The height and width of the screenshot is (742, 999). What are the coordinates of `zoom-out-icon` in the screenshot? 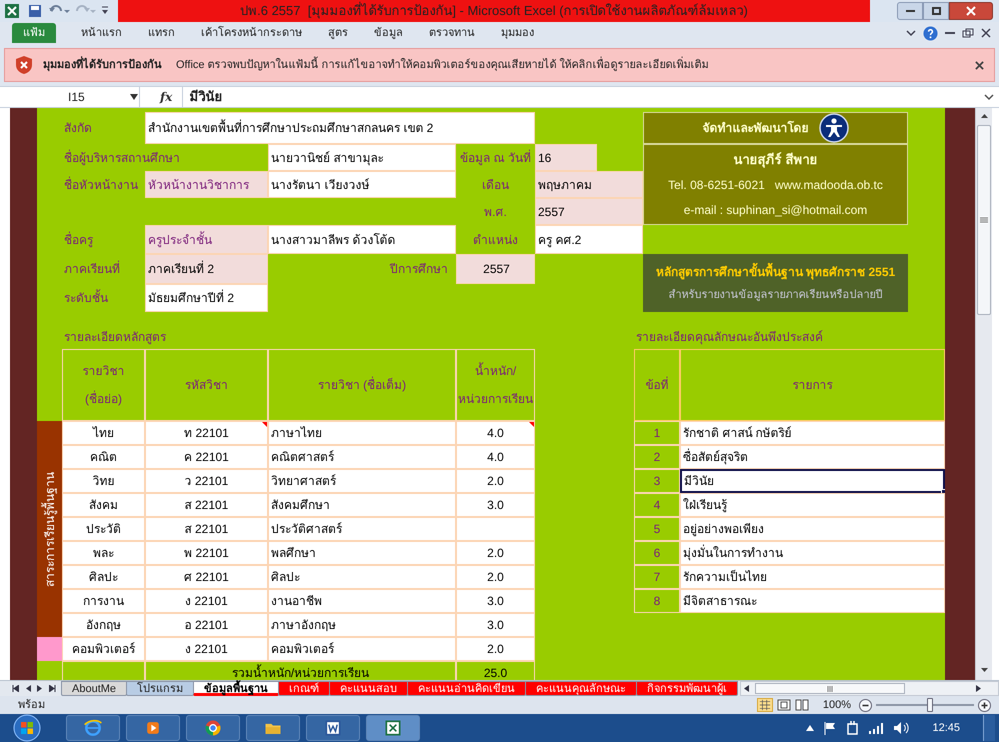 It's located at (865, 705).